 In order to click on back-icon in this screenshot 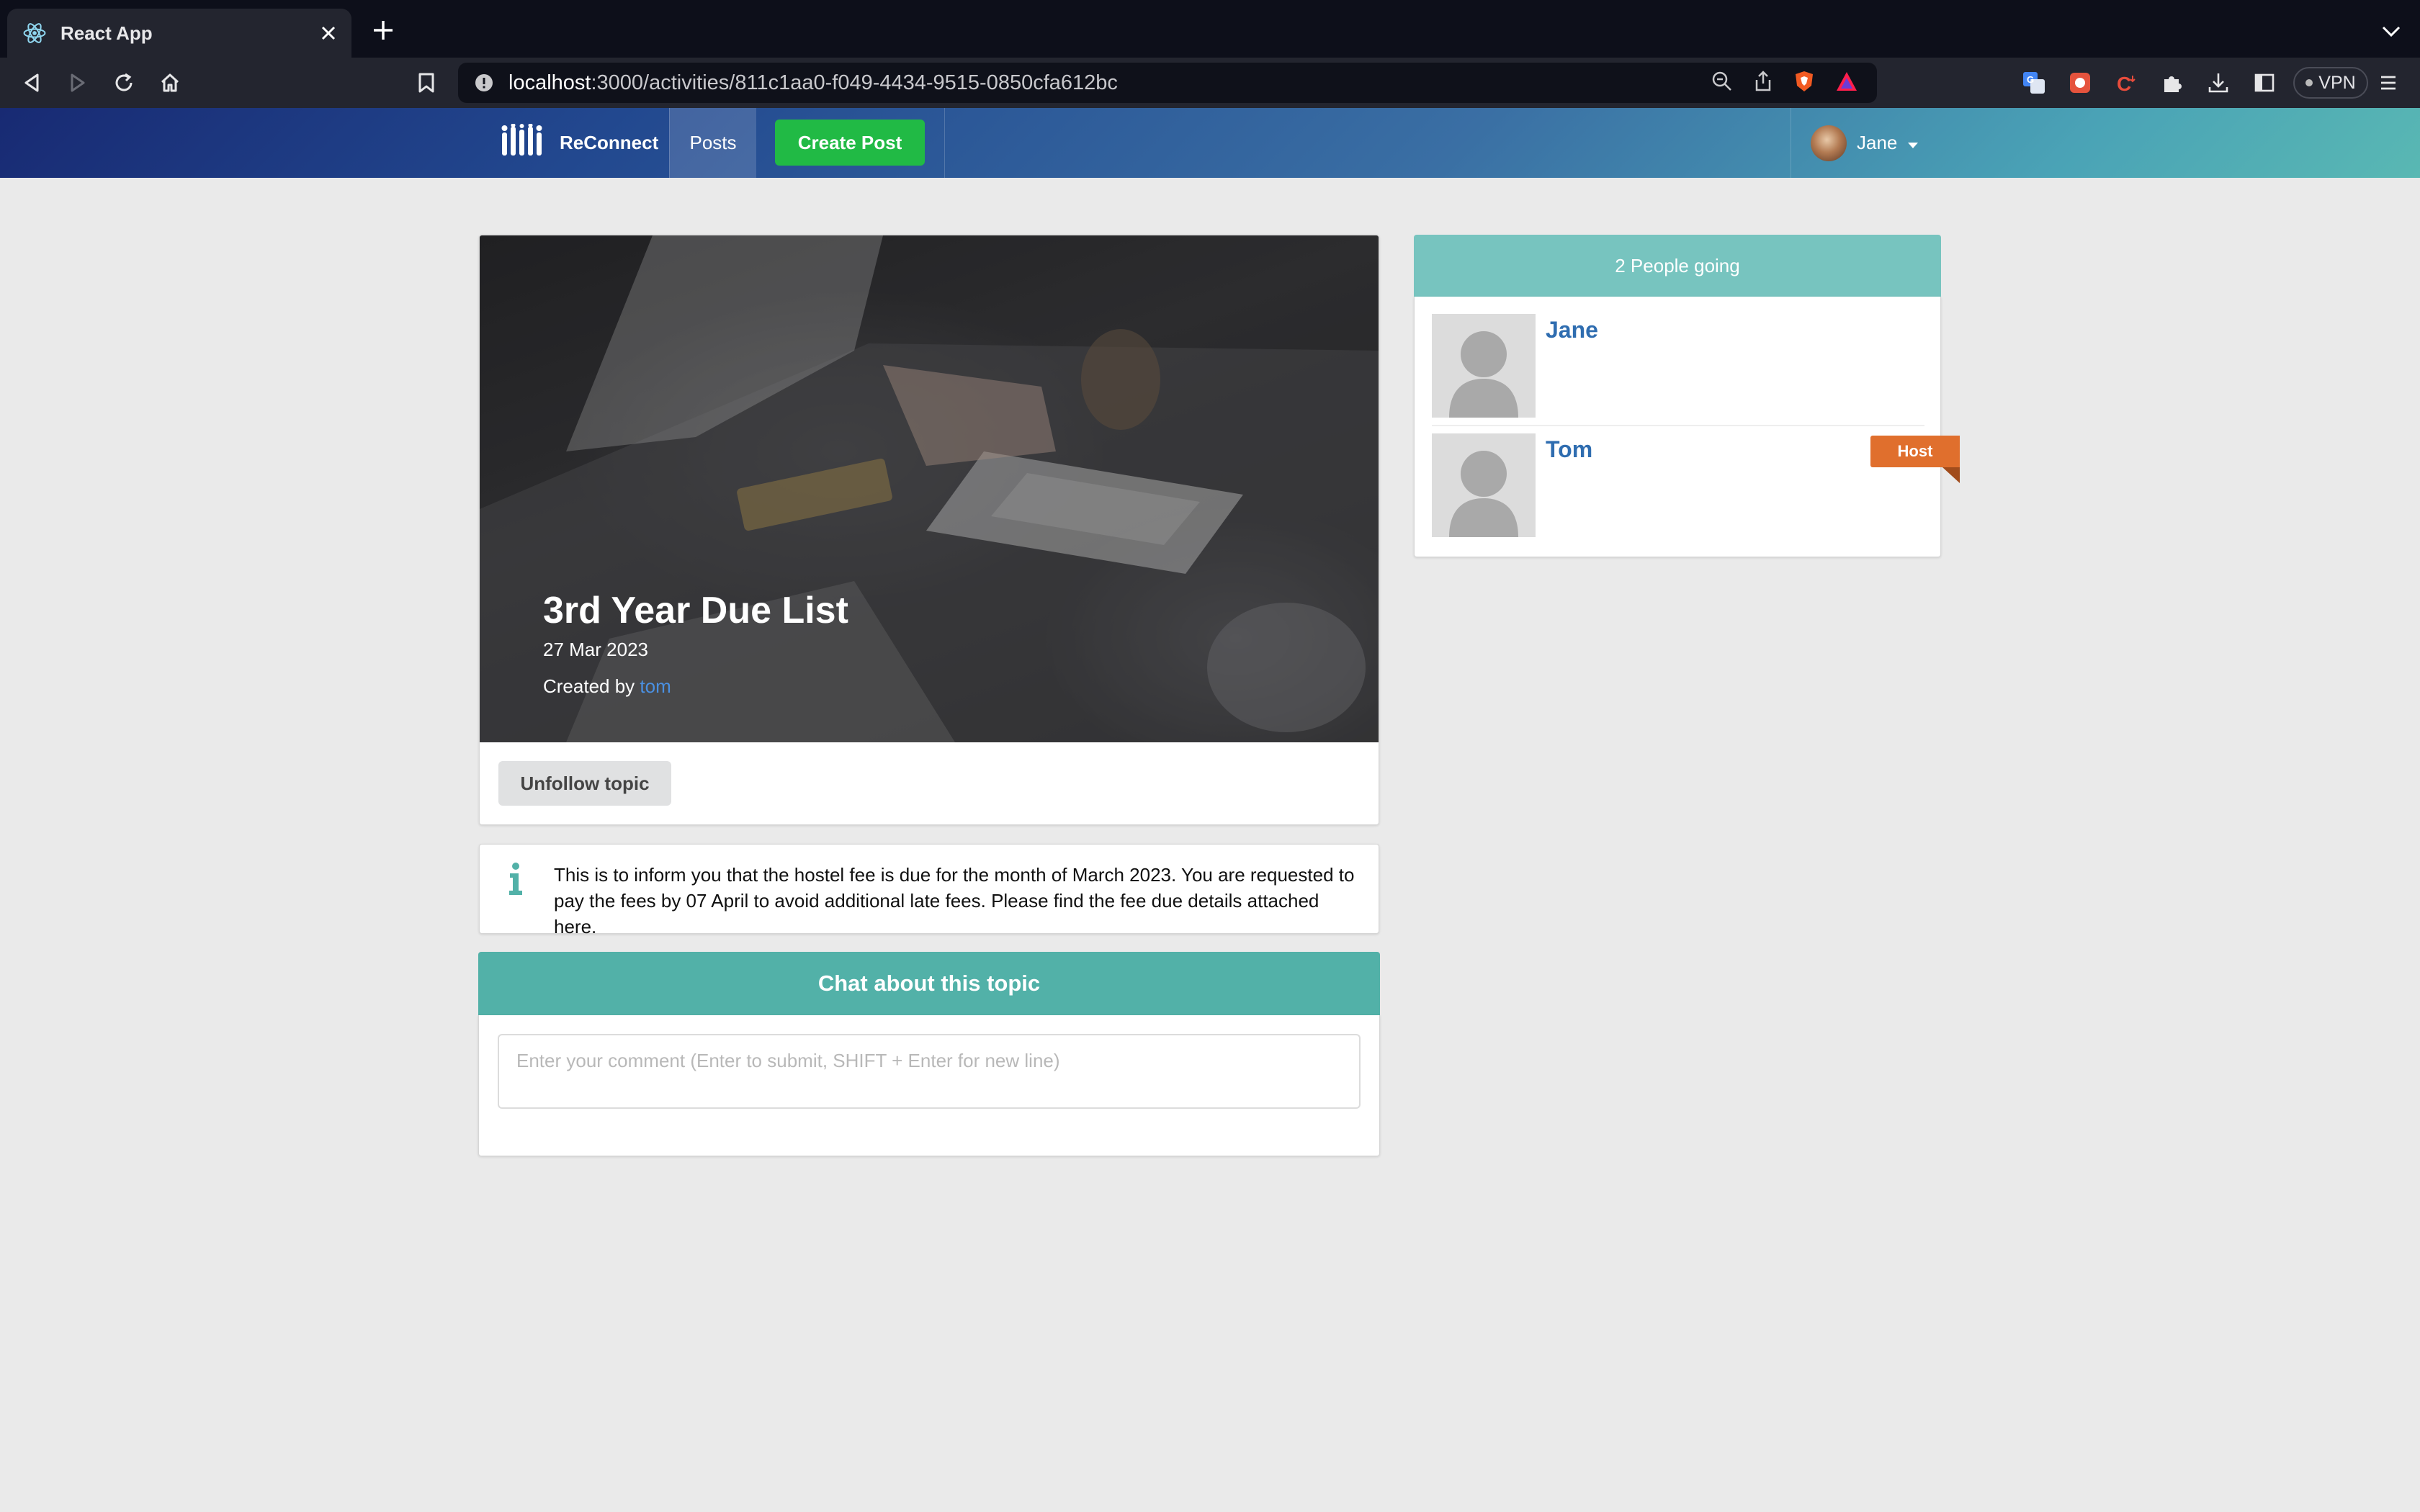, I will do `click(31, 82)`.